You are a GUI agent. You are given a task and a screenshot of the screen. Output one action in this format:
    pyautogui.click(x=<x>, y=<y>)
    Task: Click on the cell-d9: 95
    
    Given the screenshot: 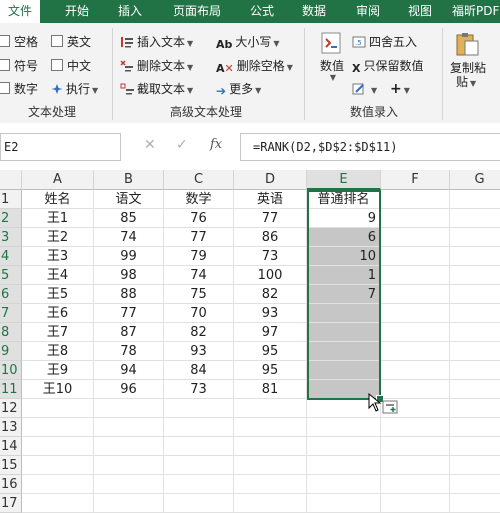 What is the action you would take?
    pyautogui.click(x=270, y=351)
    